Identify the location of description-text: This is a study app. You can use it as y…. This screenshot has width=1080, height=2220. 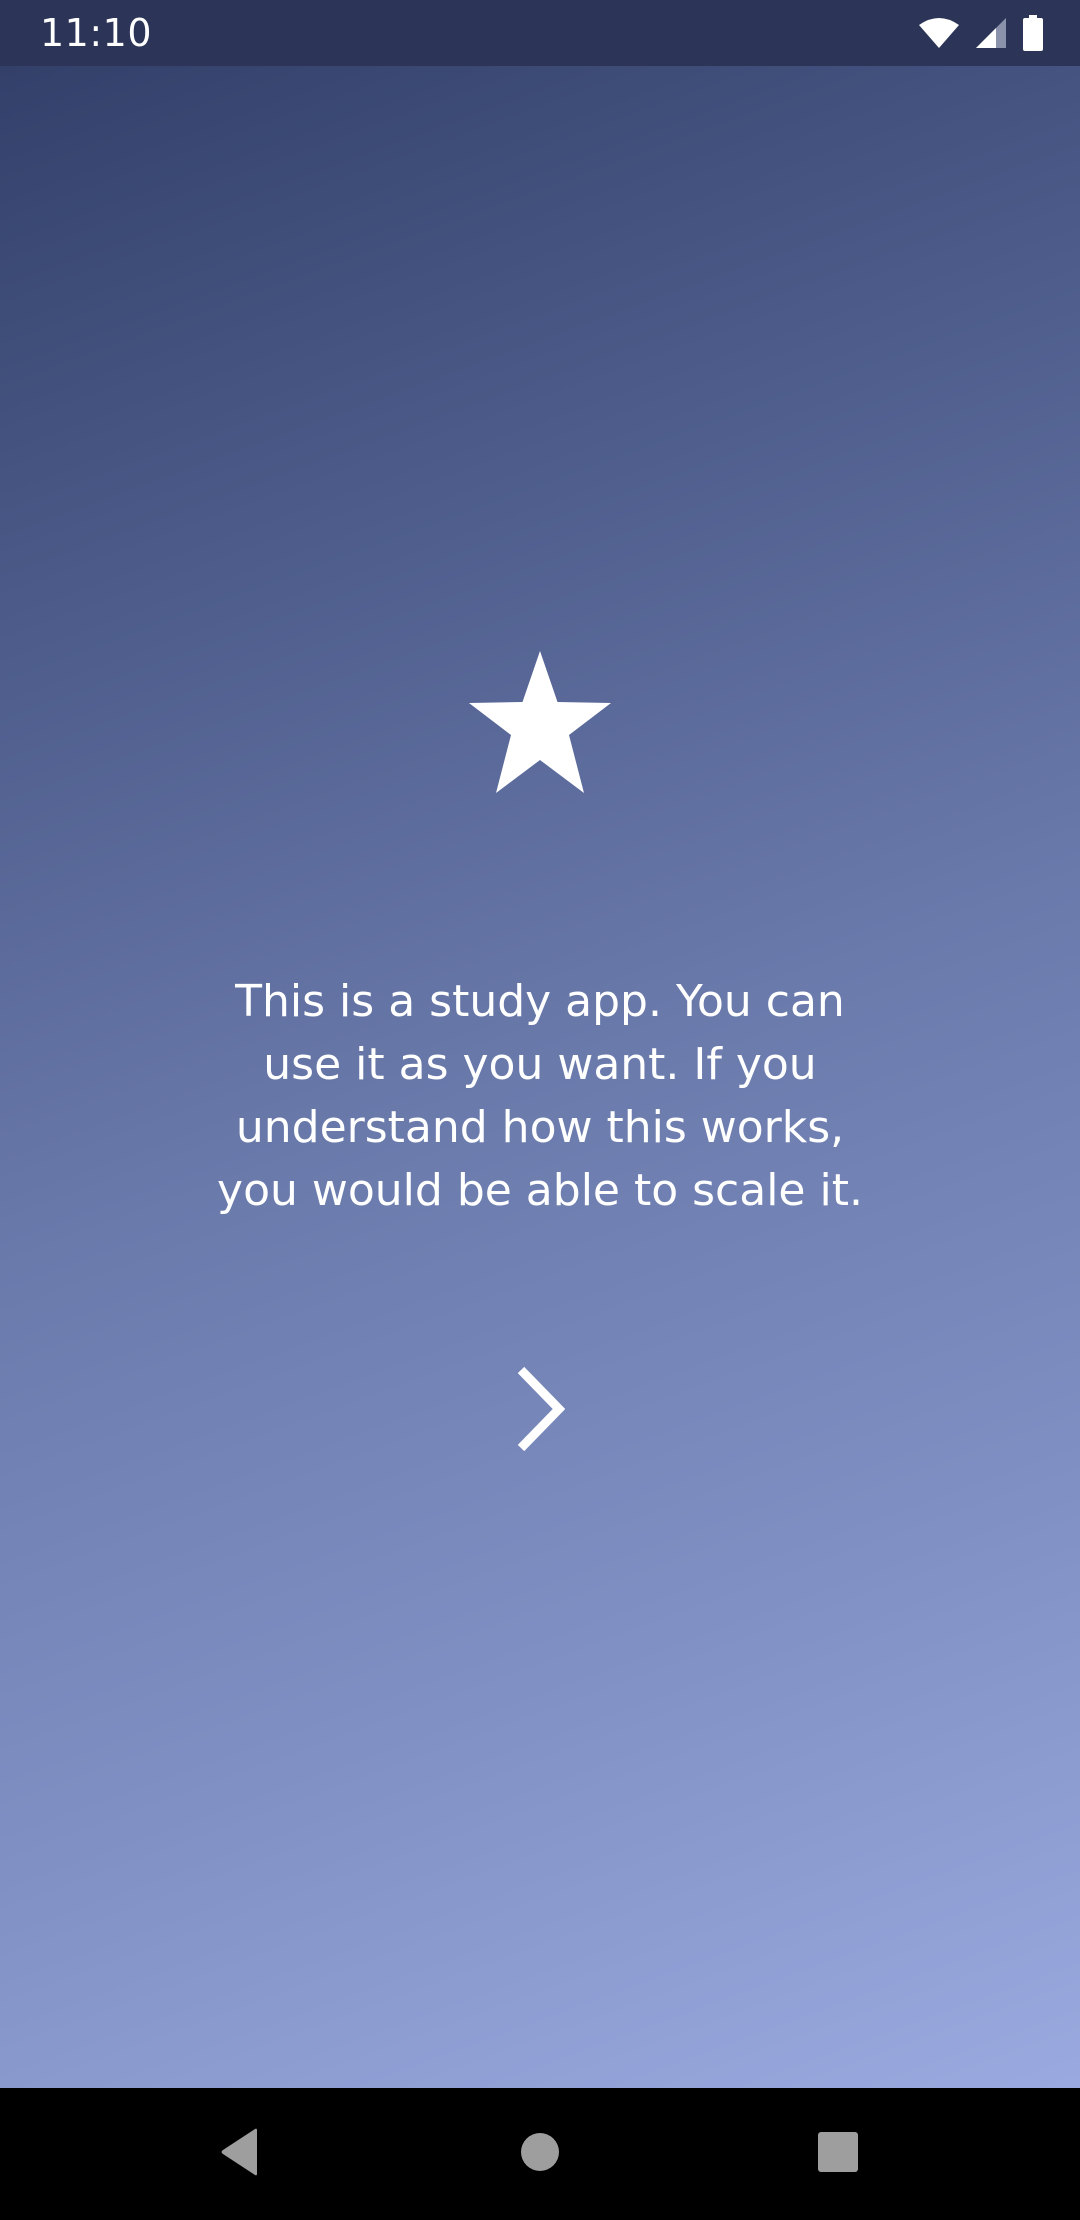
(540, 1096).